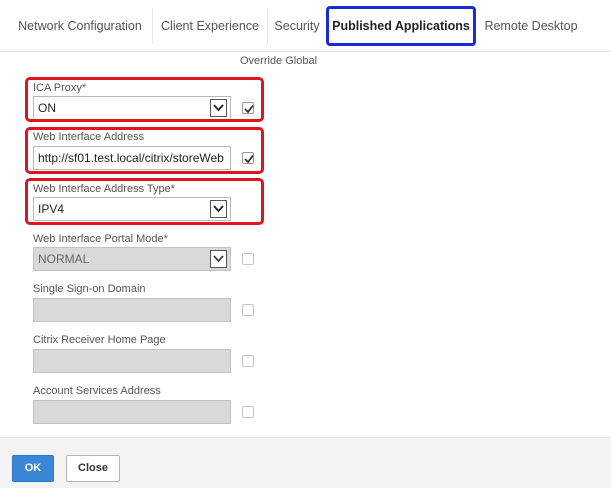 The image size is (611, 488). What do you see at coordinates (132, 310) in the screenshot?
I see `single-sign-on-domain-input` at bounding box center [132, 310].